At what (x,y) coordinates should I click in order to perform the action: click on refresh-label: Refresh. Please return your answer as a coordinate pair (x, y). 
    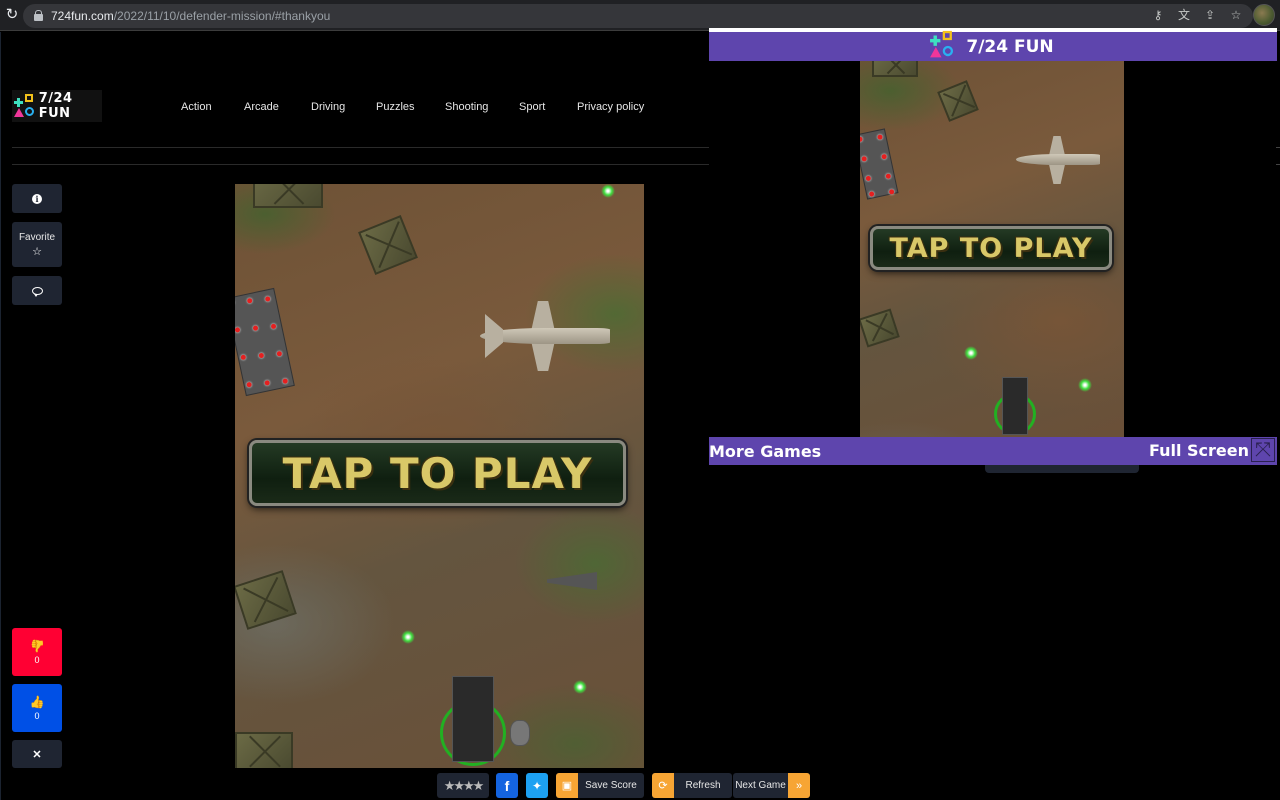
    Looking at the image, I should click on (703, 785).